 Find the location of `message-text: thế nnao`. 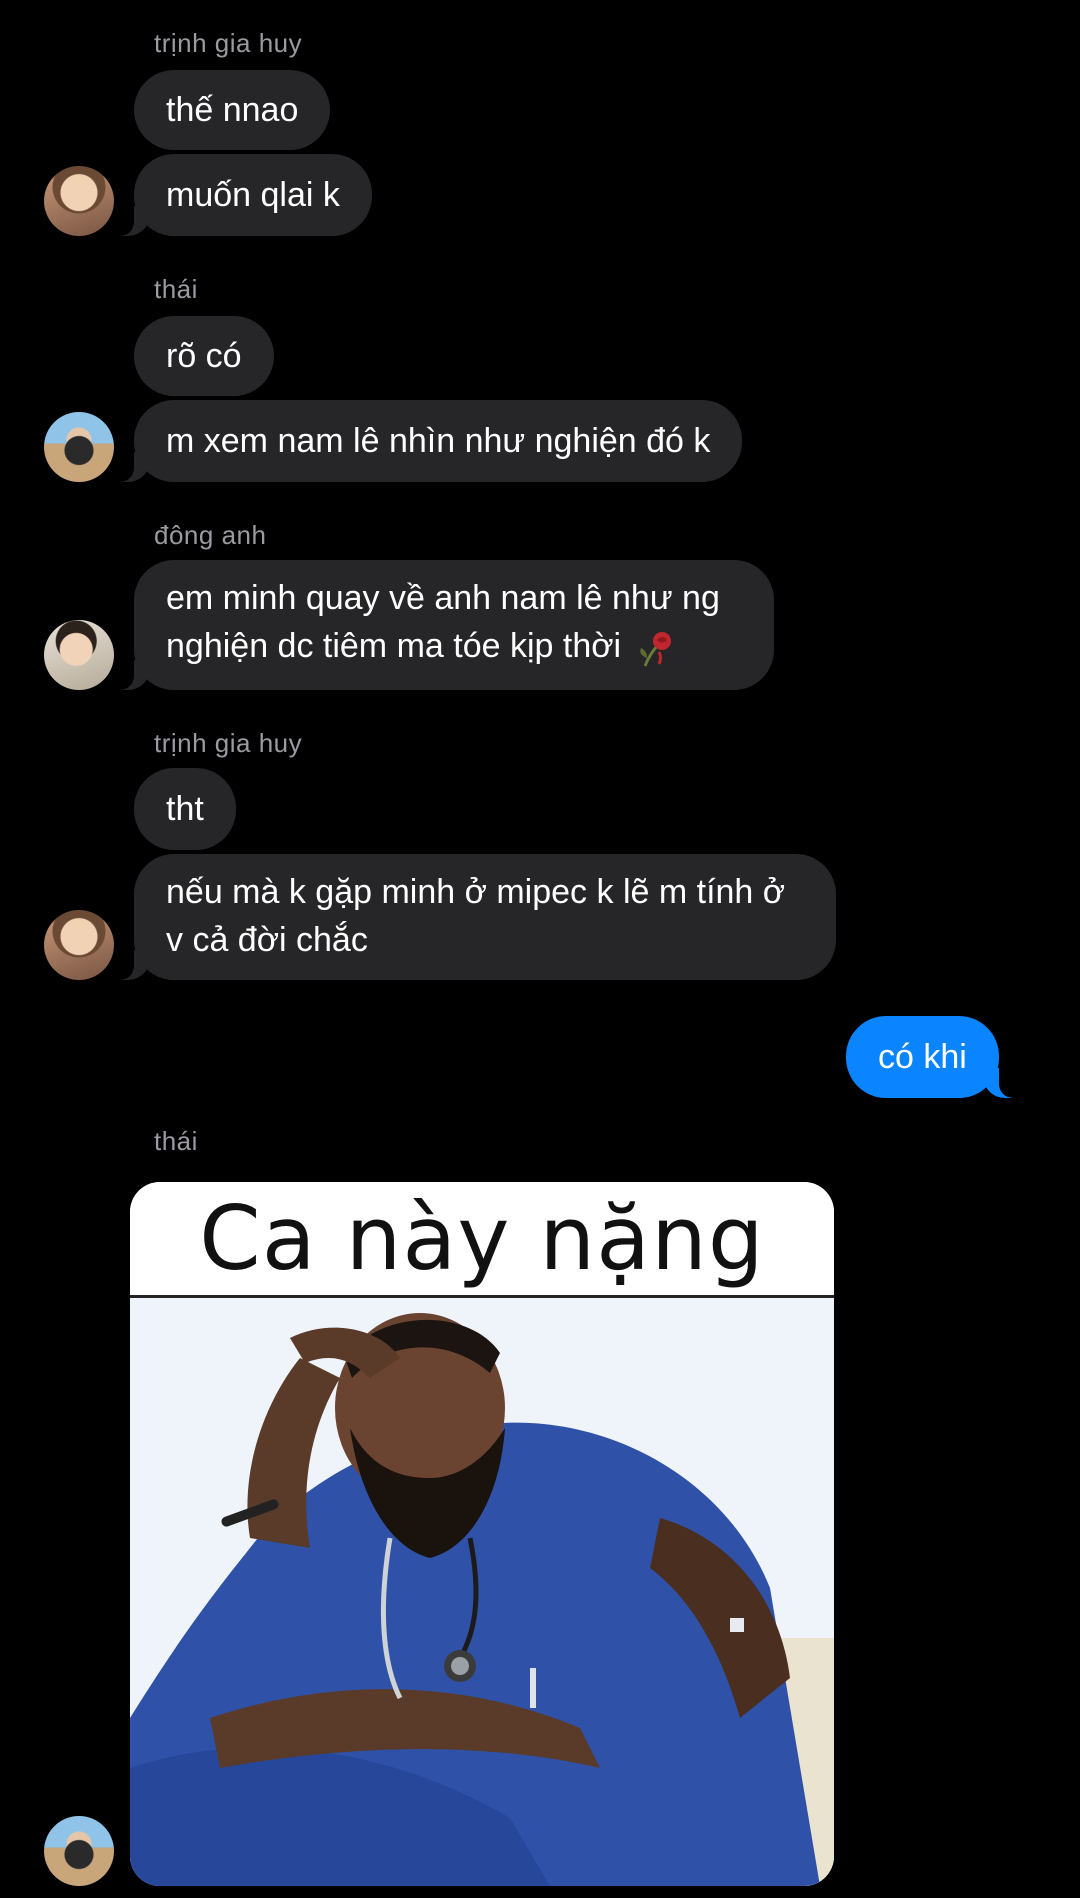

message-text: thế nnao is located at coordinates (232, 110).